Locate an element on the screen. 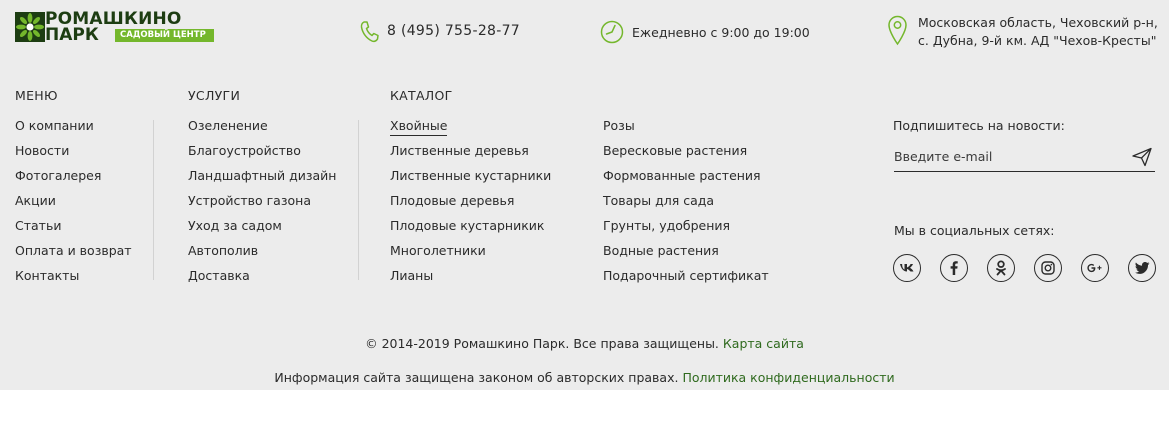  subscribe-label: Подпишитесь на новости: is located at coordinates (979, 125).